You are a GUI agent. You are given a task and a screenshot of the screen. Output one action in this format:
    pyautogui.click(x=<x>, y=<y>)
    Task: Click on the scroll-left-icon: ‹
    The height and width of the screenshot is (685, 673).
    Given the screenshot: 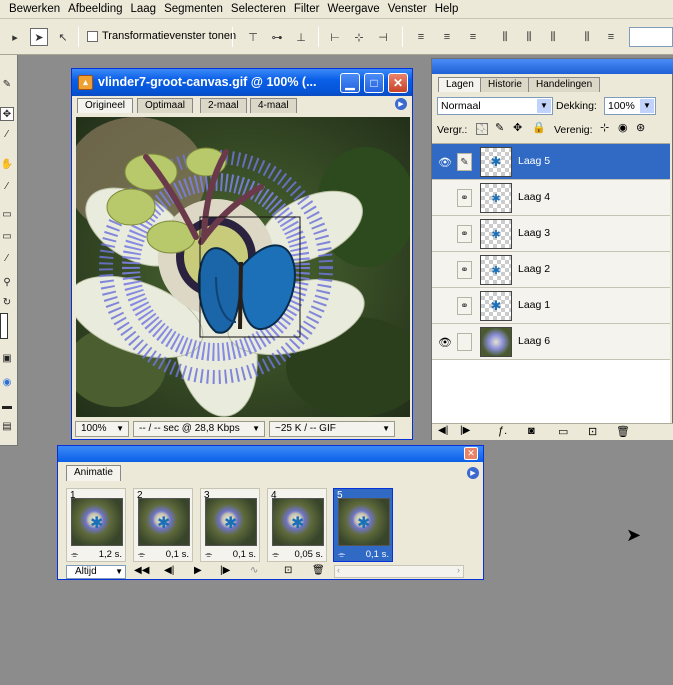 What is the action you would take?
    pyautogui.click(x=338, y=570)
    